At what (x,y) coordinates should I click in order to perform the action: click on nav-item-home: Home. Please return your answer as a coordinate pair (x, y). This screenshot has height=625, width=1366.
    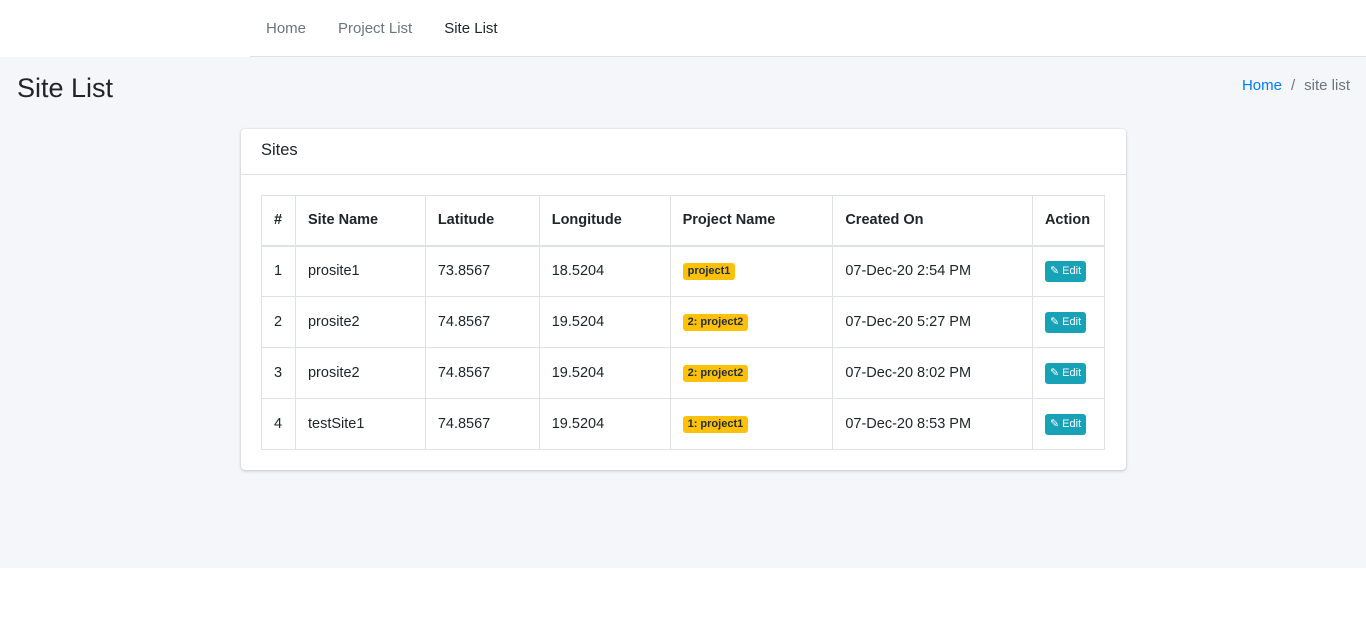
    Looking at the image, I should click on (286, 28).